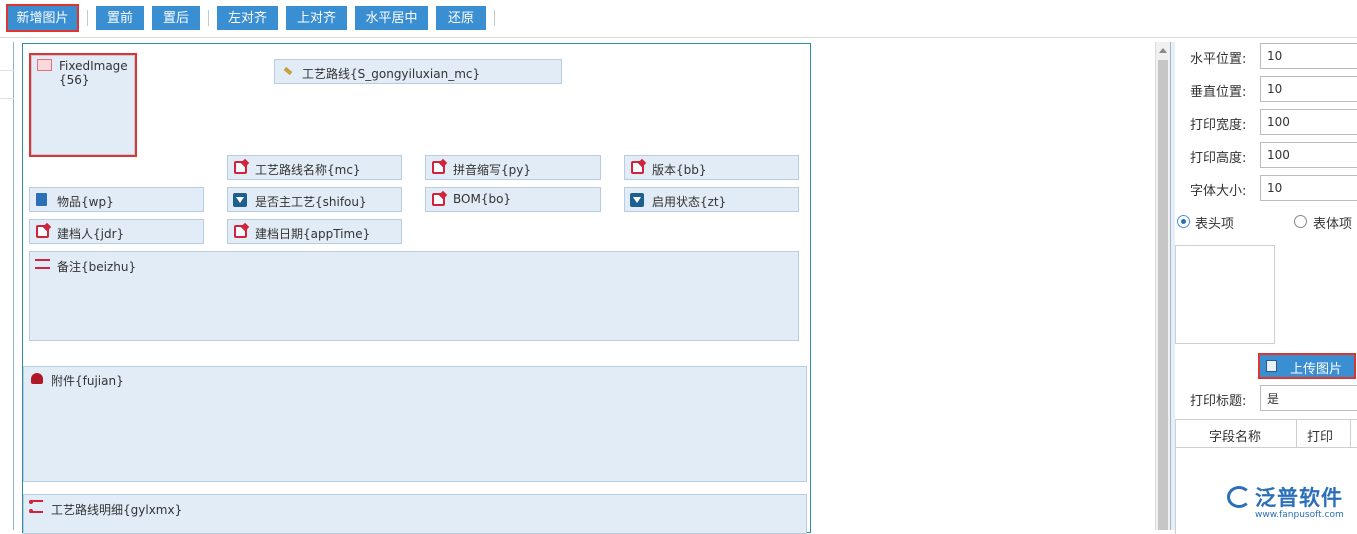 The height and width of the screenshot is (534, 1357). I want to click on remark-label: 备注{beizhu}, so click(97, 267).